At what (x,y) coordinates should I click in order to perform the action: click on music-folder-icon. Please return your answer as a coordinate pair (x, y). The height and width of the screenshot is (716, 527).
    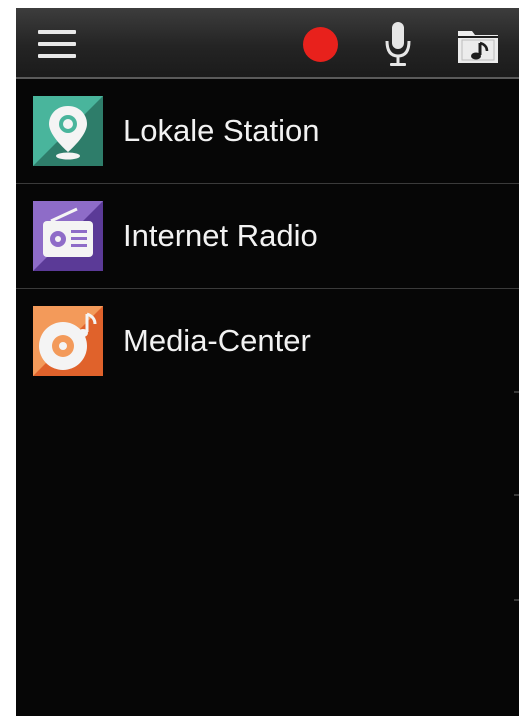
    Looking at the image, I should click on (478, 45).